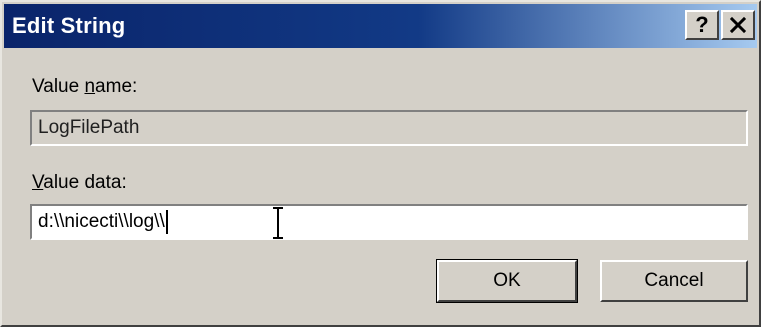 Image resolution: width=761 pixels, height=327 pixels. What do you see at coordinates (389, 222) in the screenshot?
I see `value-data-field: d:\\nicecti\\log\\` at bounding box center [389, 222].